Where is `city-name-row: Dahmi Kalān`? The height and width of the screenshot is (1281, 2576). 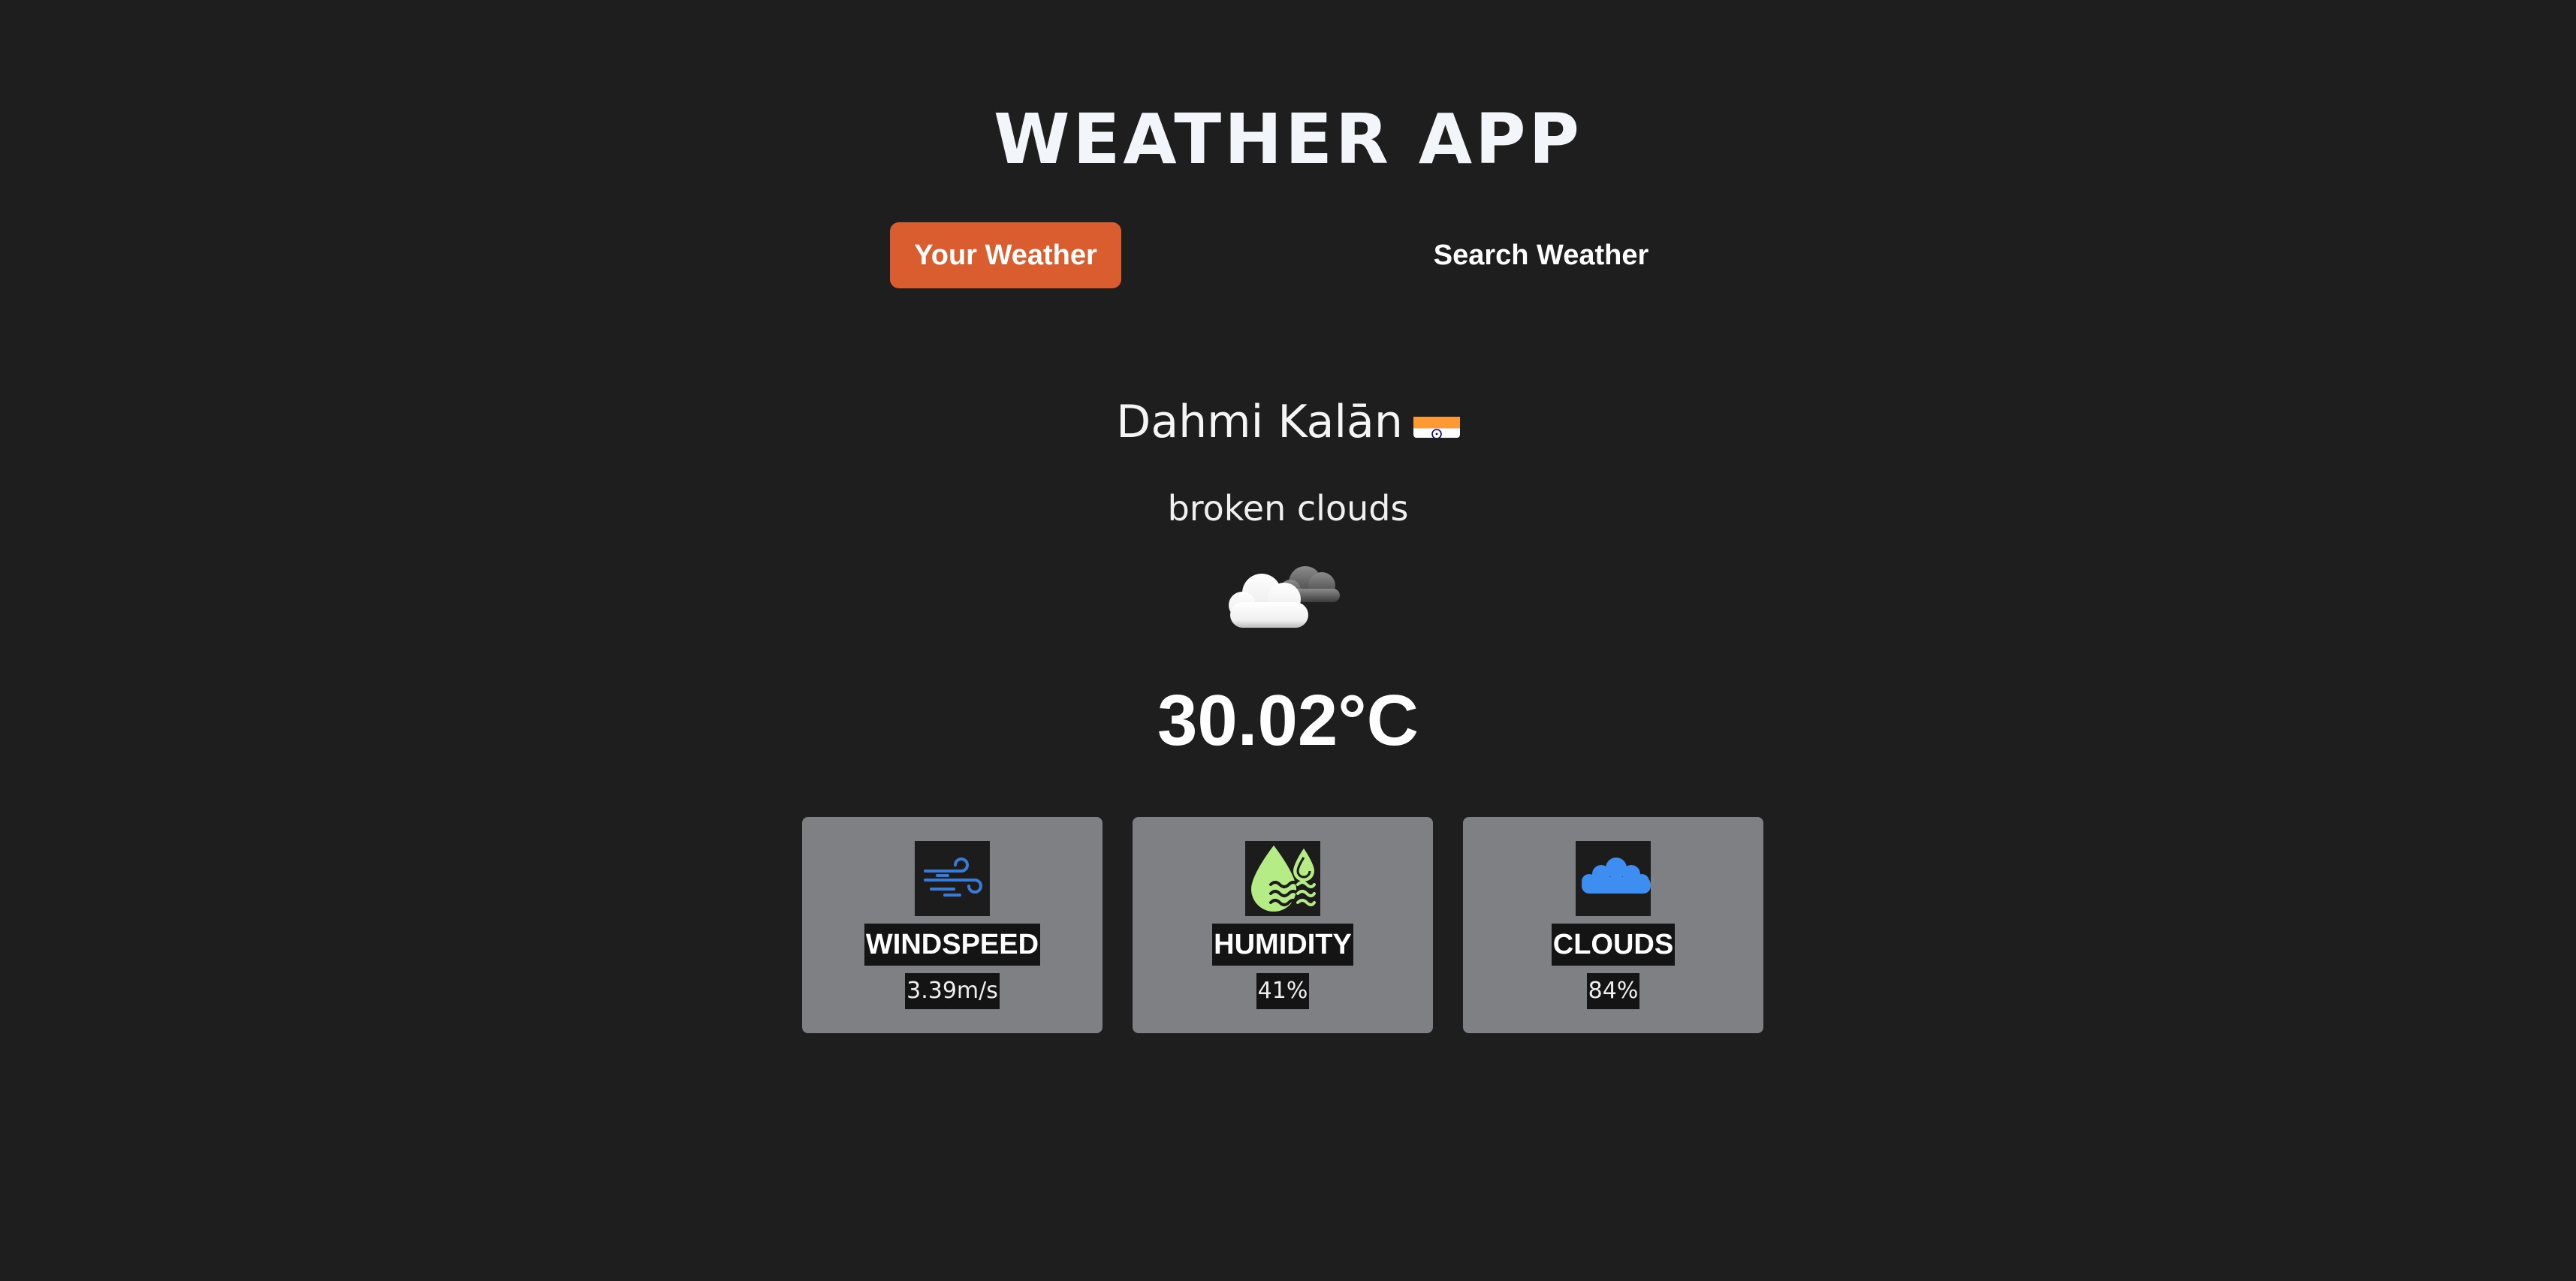 city-name-row: Dahmi Kalān is located at coordinates (1288, 422).